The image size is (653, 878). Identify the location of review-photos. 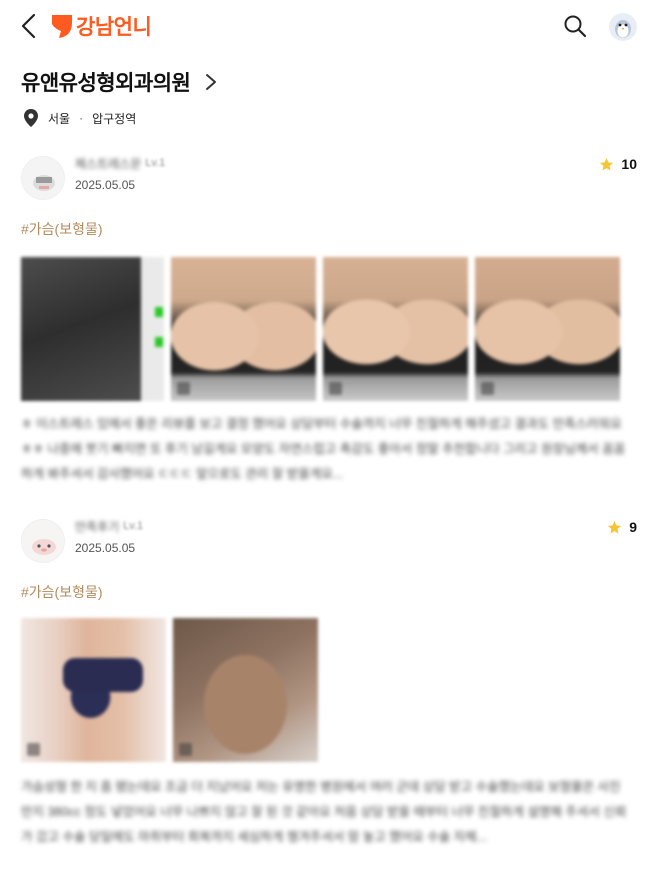
(169, 690).